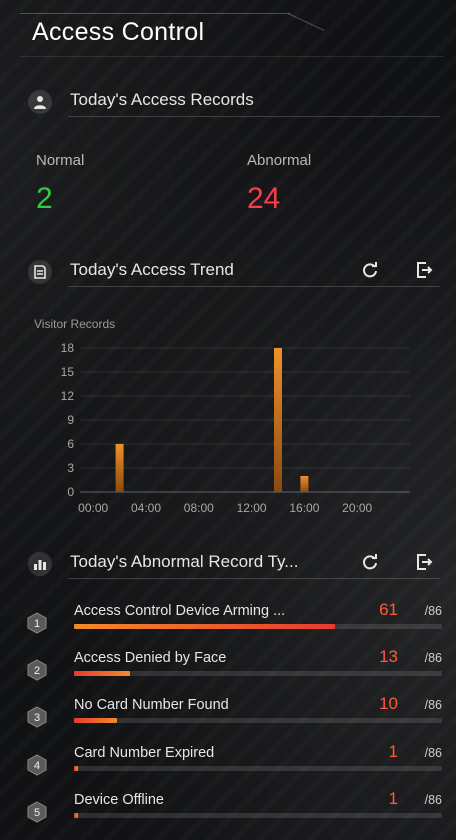 This screenshot has height=840, width=456. Describe the element at coordinates (232, 56) in the screenshot. I see `header-underline` at that location.